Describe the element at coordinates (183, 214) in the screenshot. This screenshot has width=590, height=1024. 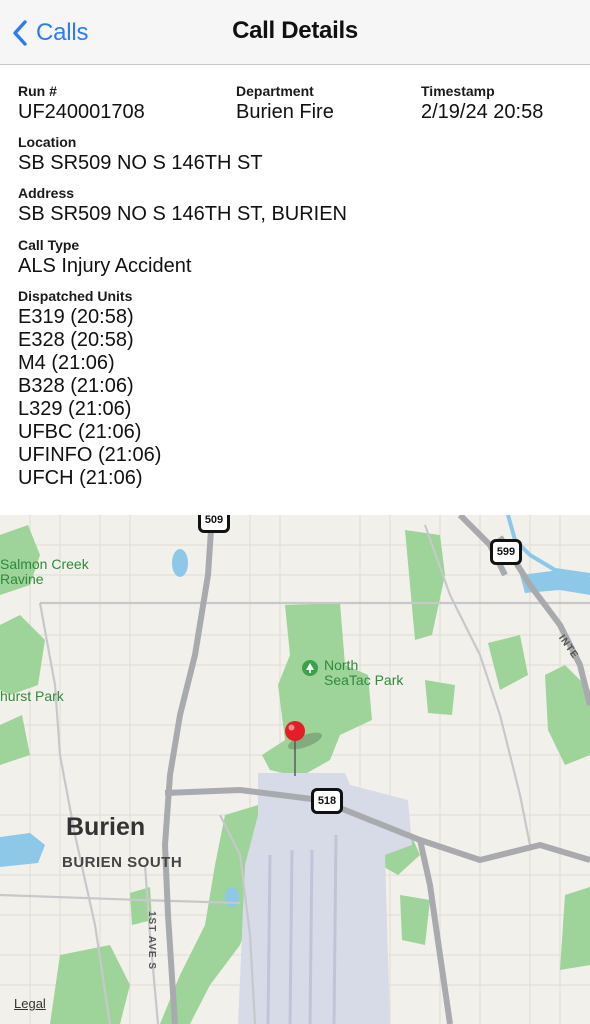
I see `address-value: SB SR509 NO S 146TH ST, BURIEN` at that location.